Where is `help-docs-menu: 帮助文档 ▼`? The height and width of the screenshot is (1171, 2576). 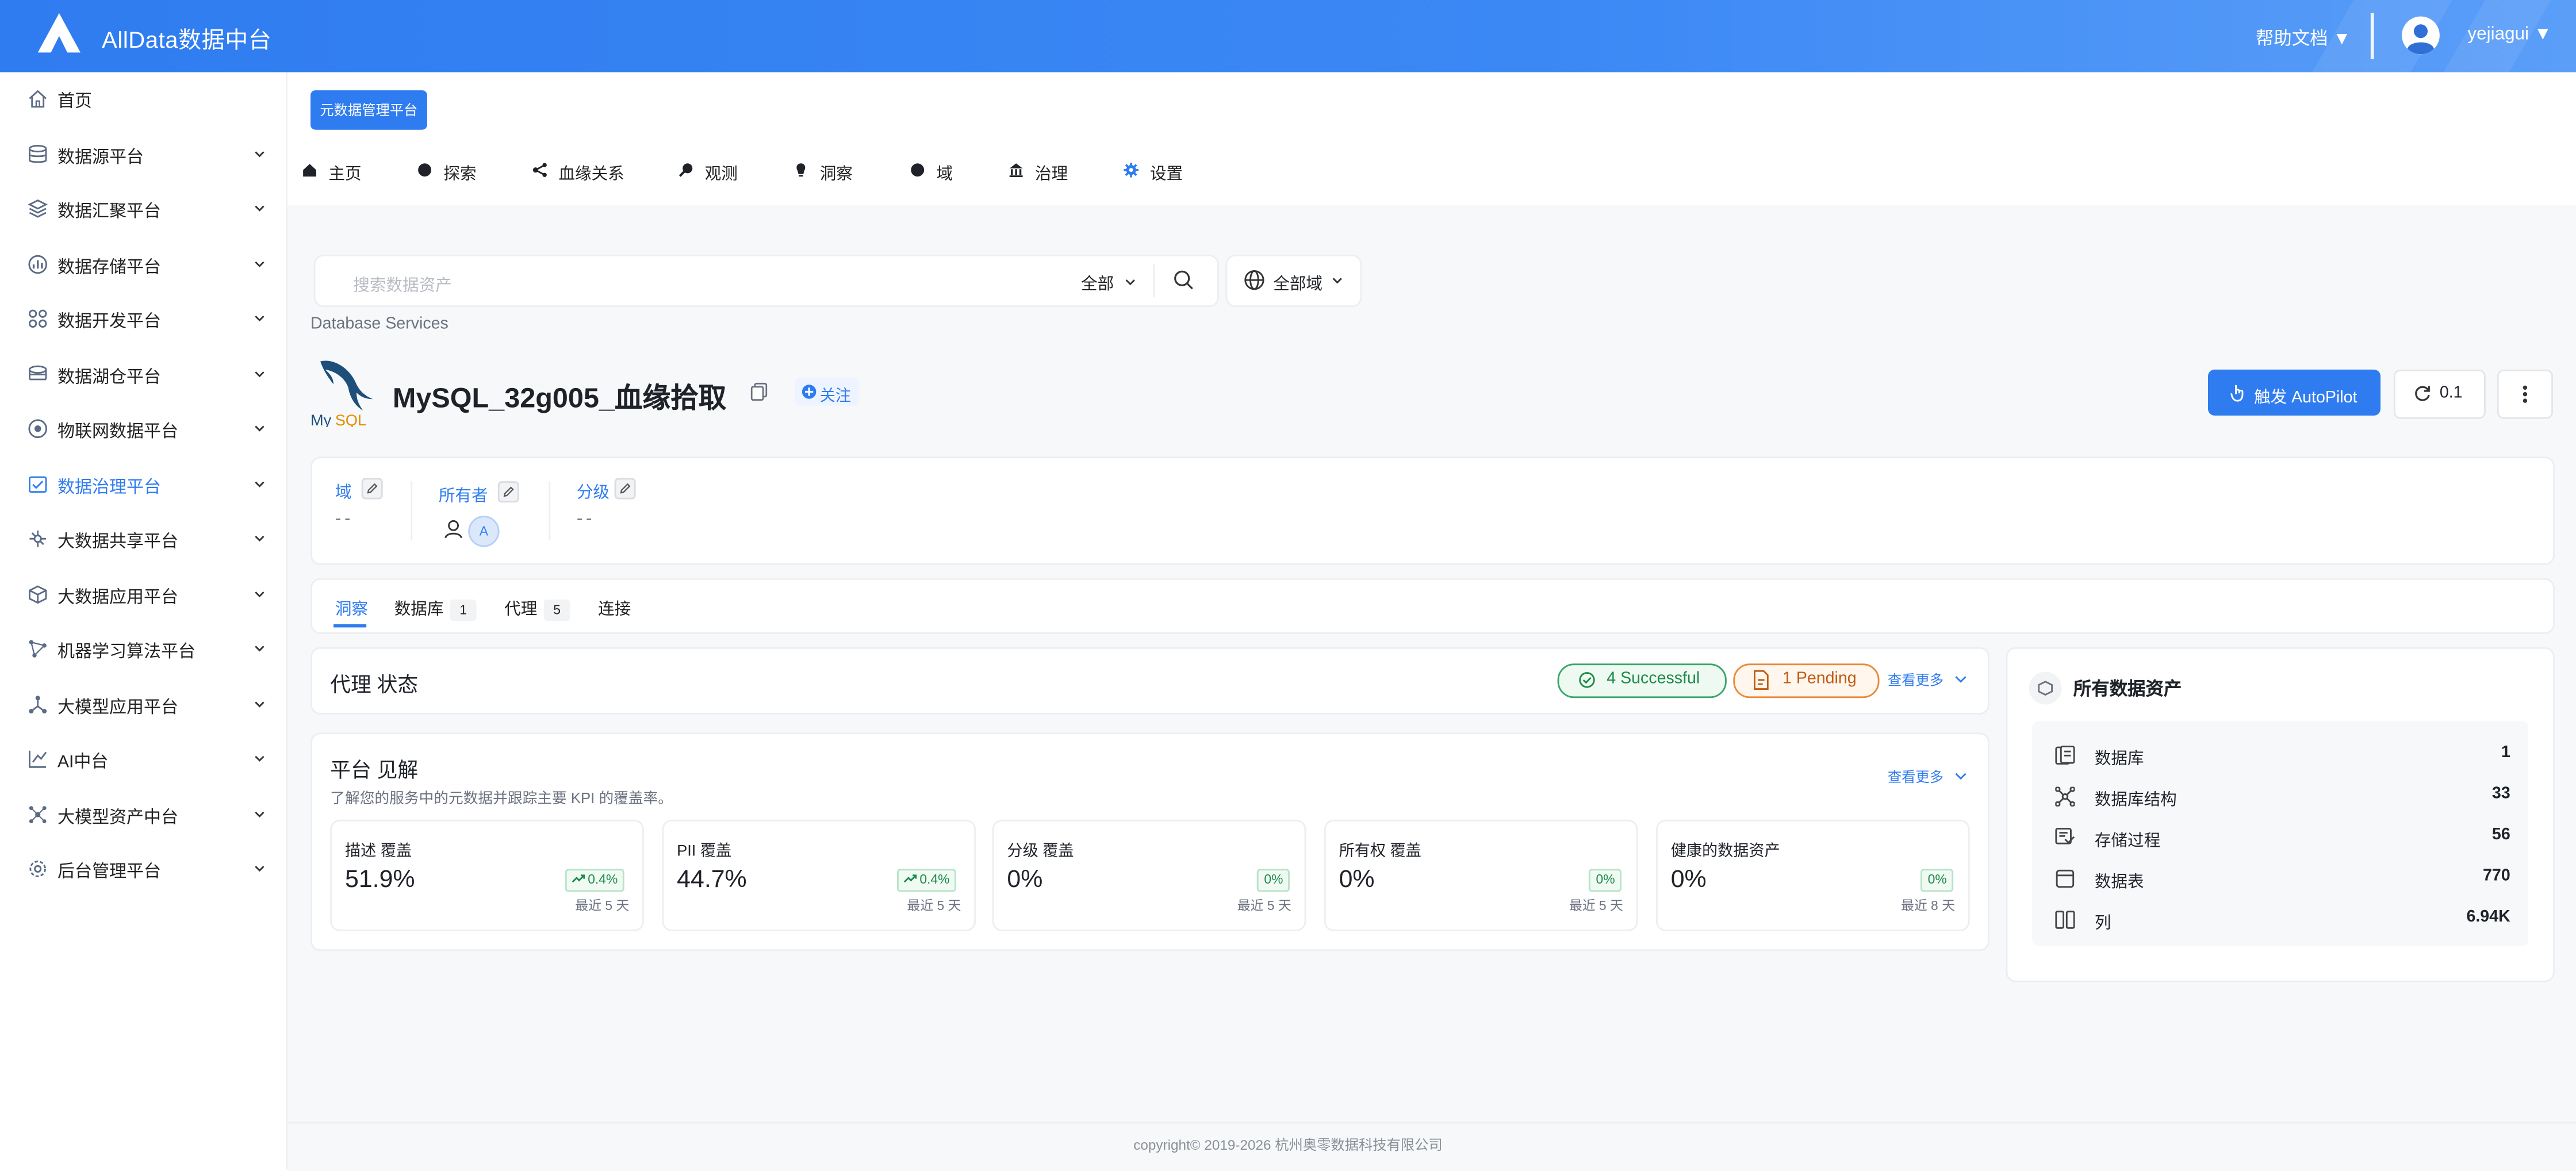 help-docs-menu: 帮助文档 ▼ is located at coordinates (2303, 38).